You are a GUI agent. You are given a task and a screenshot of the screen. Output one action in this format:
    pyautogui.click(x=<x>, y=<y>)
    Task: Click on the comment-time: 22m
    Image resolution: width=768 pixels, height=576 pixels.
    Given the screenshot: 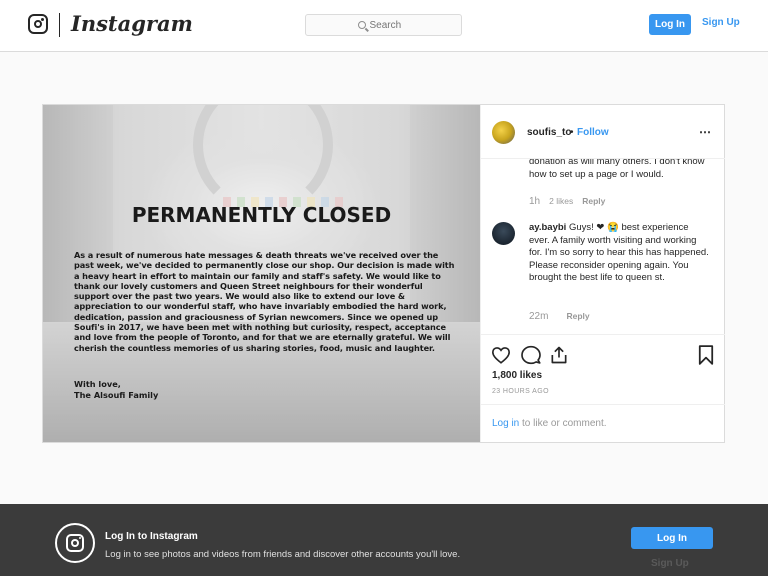 What is the action you would take?
    pyautogui.click(x=538, y=316)
    